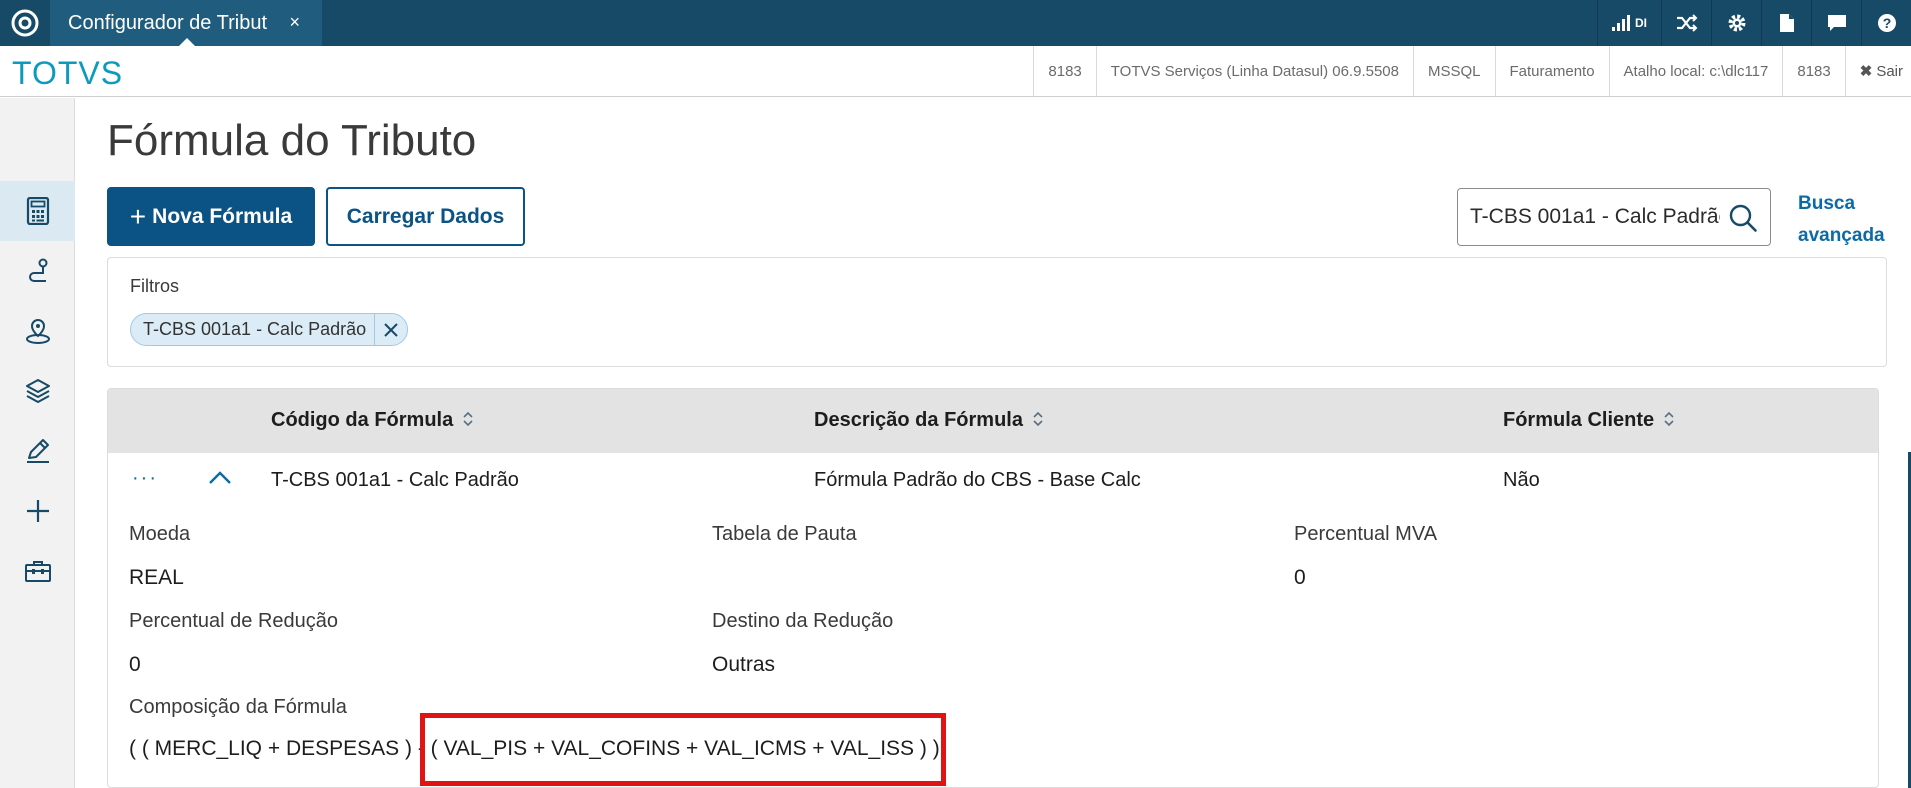 The height and width of the screenshot is (788, 1911). What do you see at coordinates (1629, 23) in the screenshot?
I see `signal-icon: DI` at bounding box center [1629, 23].